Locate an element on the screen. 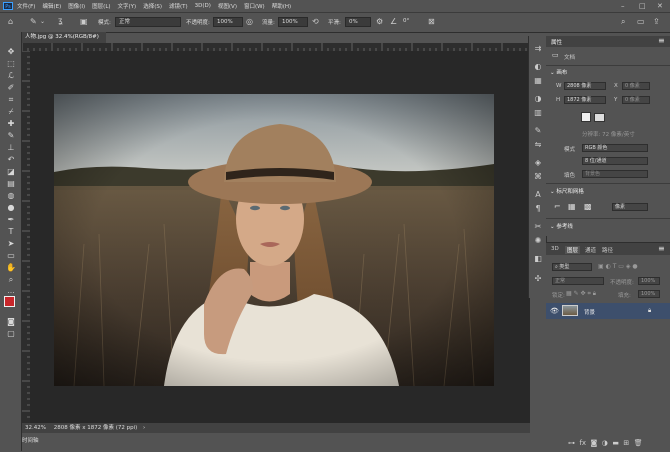 The image size is (670, 452). zoom-tool-icon: ⌕ is located at coordinates (11, 279).